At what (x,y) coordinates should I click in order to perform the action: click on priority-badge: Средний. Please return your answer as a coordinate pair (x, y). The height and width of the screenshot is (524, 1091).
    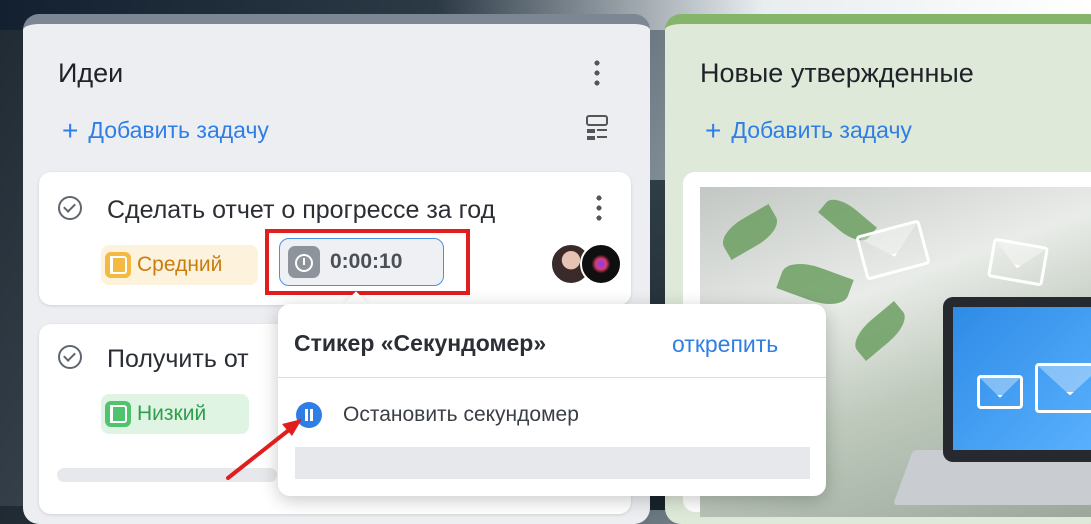
    Looking at the image, I should click on (179, 265).